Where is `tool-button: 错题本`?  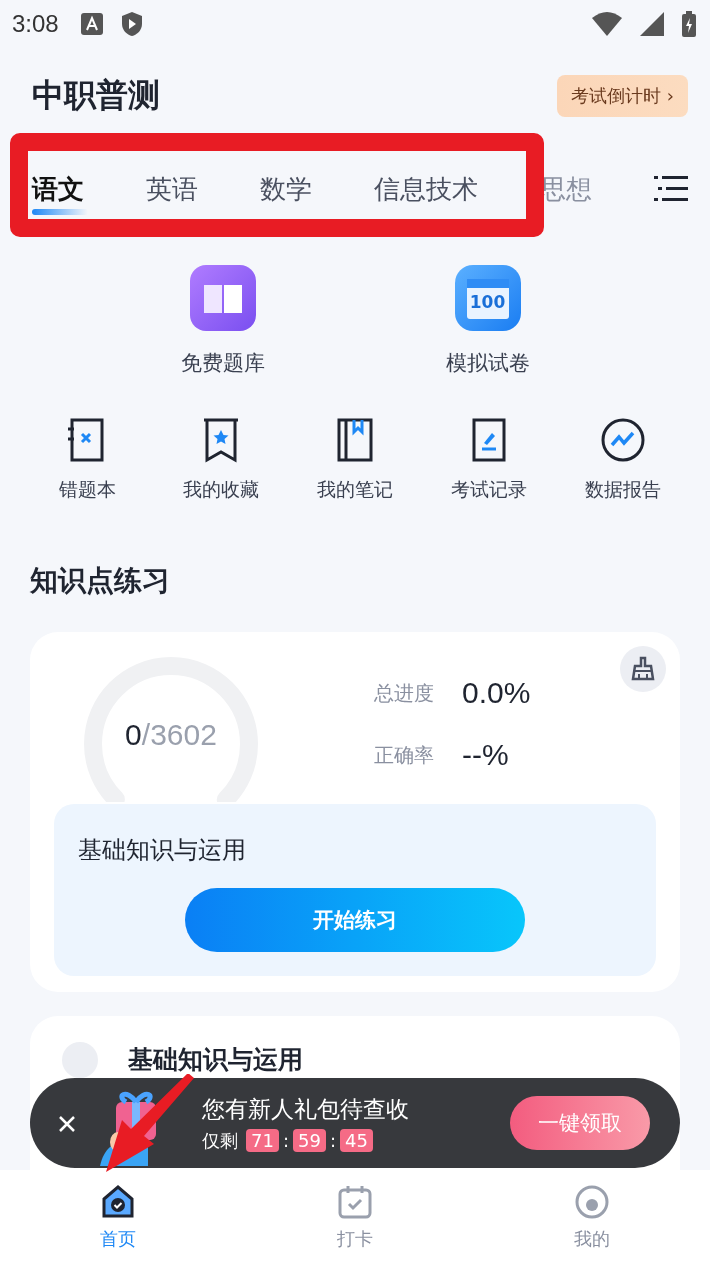 tool-button: 错题本 is located at coordinates (87, 463).